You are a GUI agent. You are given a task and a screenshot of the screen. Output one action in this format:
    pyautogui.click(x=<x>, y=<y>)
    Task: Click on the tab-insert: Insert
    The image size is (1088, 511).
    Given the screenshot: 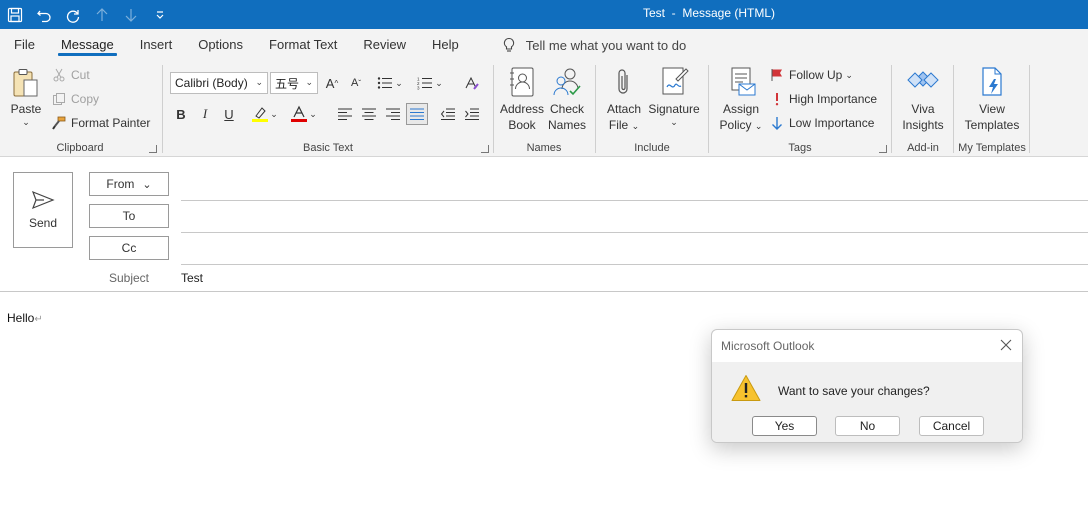 What is the action you would take?
    pyautogui.click(x=156, y=45)
    